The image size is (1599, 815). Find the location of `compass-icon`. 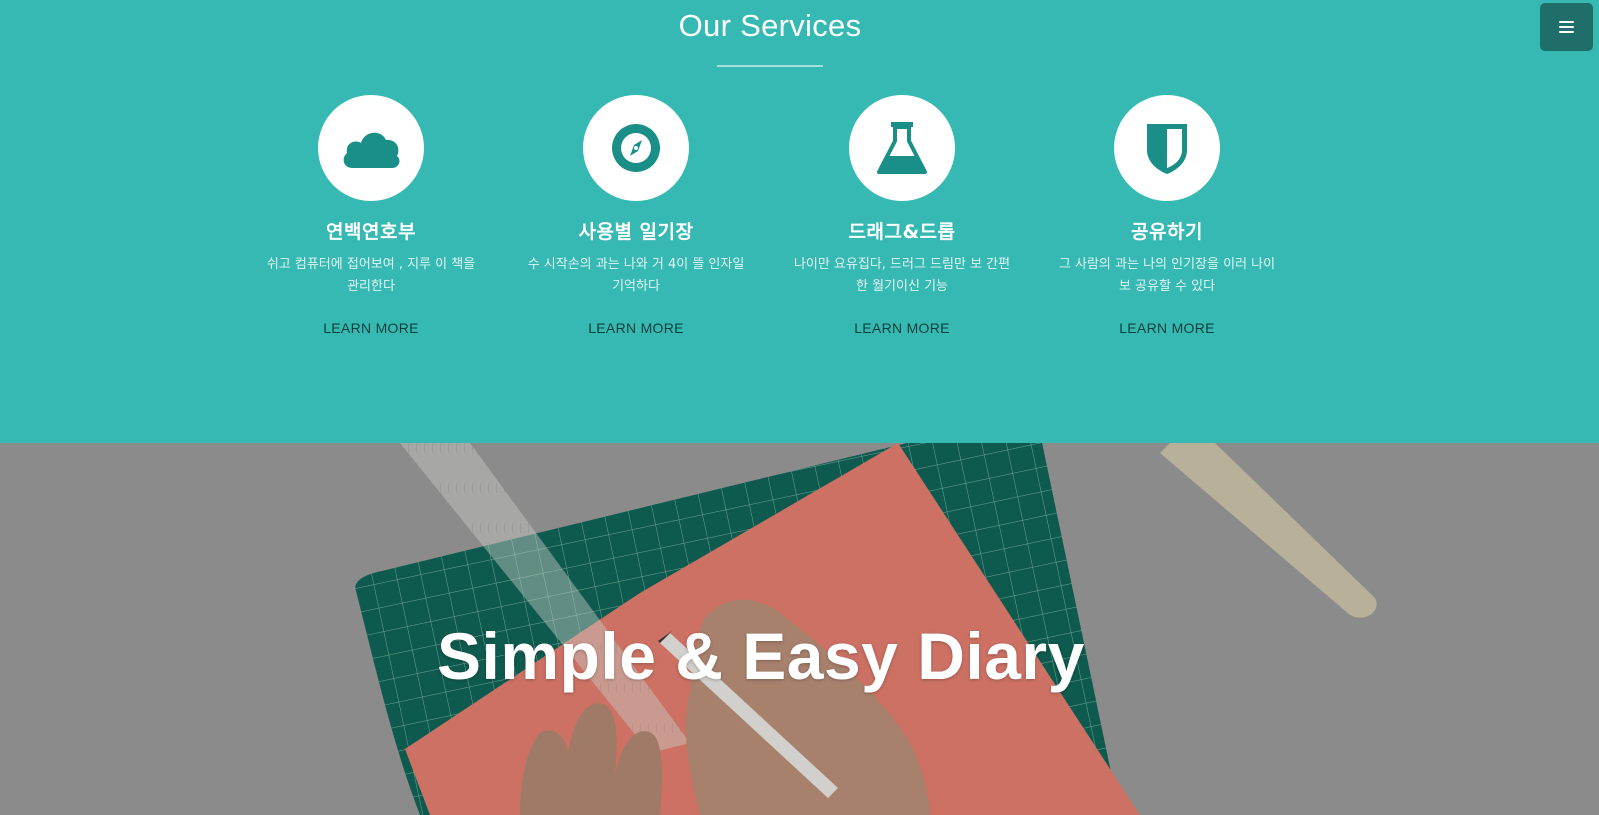

compass-icon is located at coordinates (636, 148).